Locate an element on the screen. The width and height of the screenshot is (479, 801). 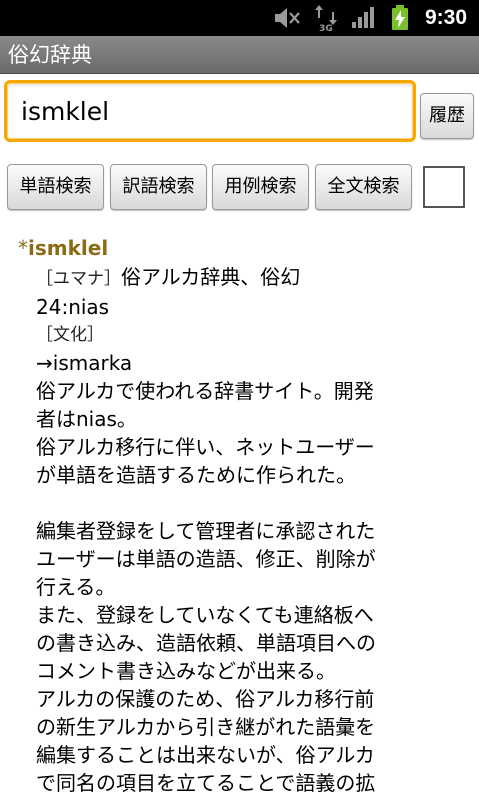
option-checkbox is located at coordinates (444, 187).